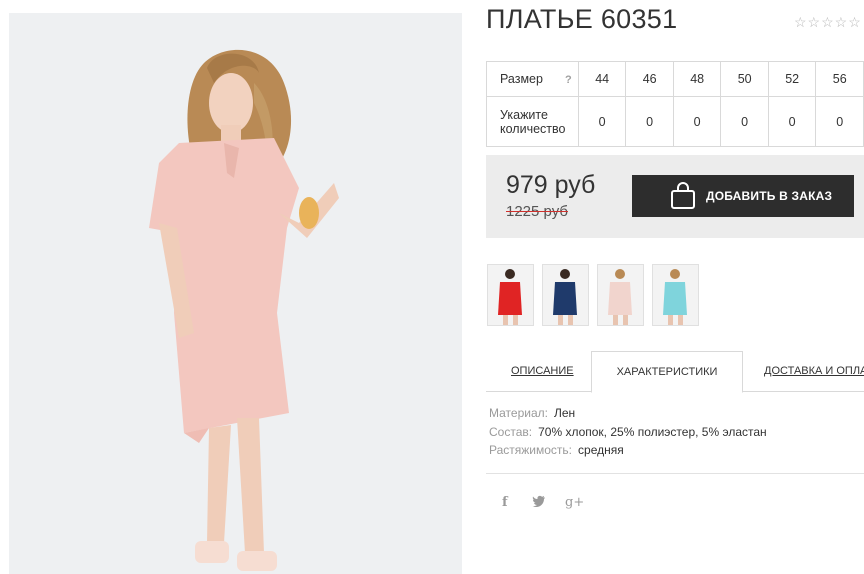  I want to click on divider, so click(675, 473).